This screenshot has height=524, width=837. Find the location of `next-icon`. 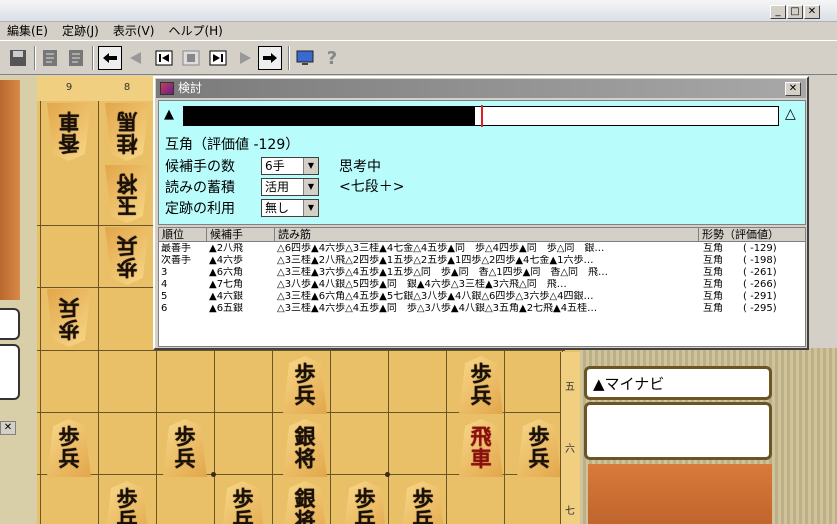

next-icon is located at coordinates (270, 58).